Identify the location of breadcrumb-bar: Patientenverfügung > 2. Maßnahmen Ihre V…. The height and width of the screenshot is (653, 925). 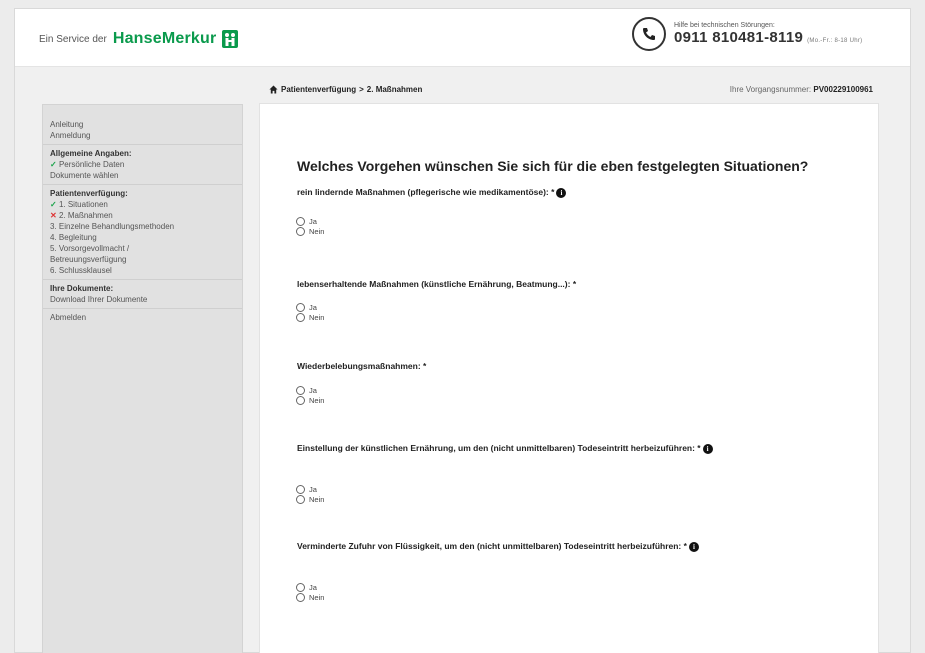
(569, 89).